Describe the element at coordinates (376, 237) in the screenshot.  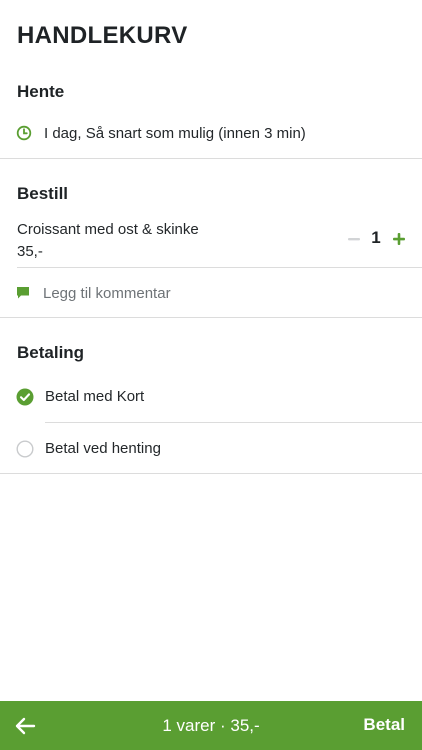
I see `item-quantity: 1` at that location.